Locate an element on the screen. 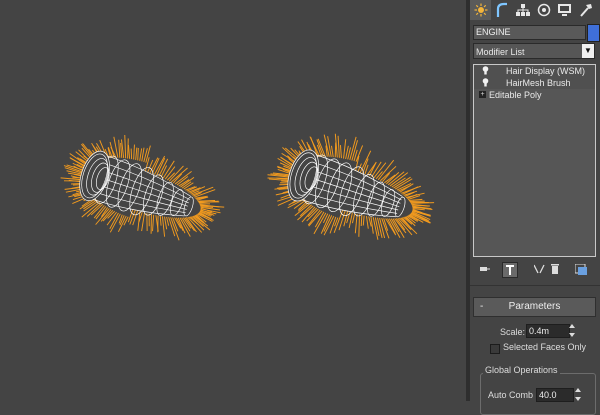 The width and height of the screenshot is (600, 415). parameters-rollout-header: - Parameters is located at coordinates (534, 307).